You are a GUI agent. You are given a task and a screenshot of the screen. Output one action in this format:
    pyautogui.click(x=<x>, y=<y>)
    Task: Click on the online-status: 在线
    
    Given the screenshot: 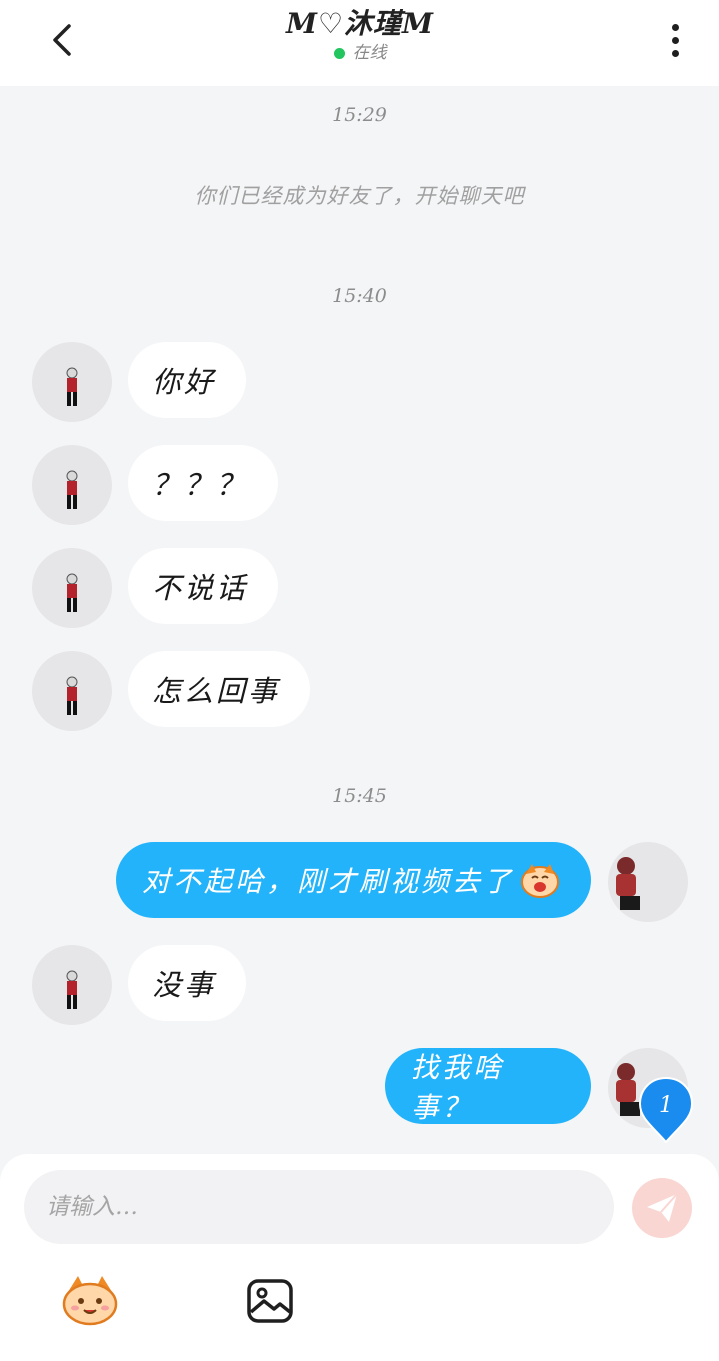 What is the action you would take?
    pyautogui.click(x=360, y=53)
    